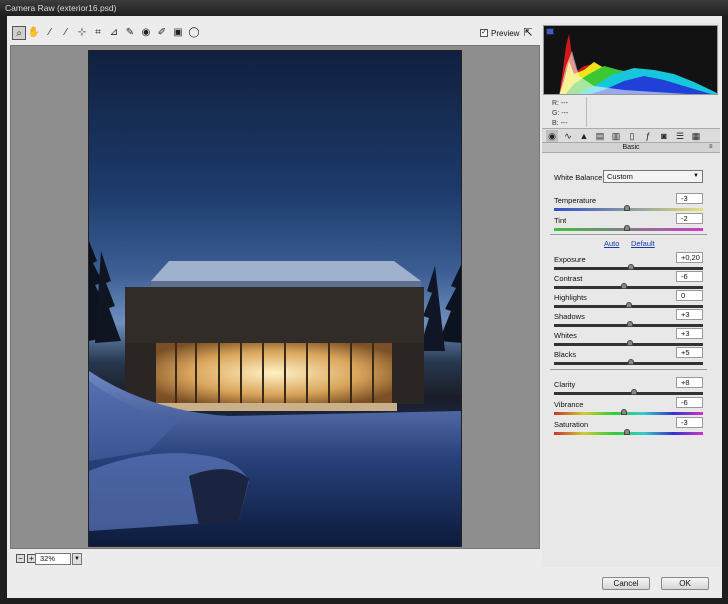 The image size is (728, 604). I want to click on camera-calibration-tab-icon: ◙, so click(664, 136).